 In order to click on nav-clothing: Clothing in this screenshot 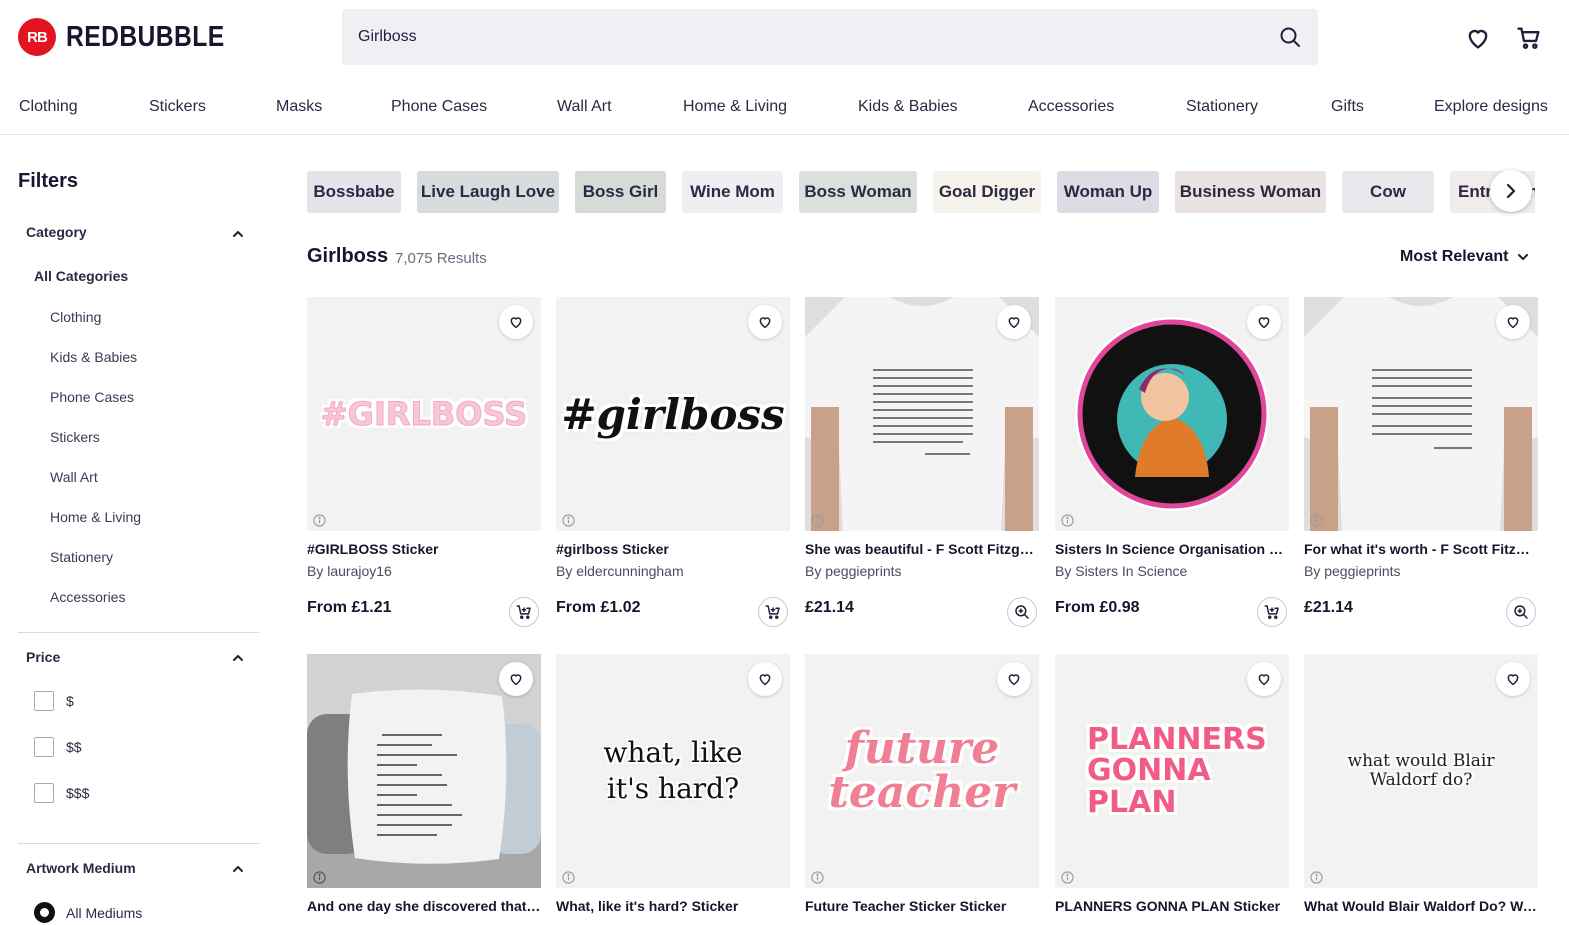, I will do `click(48, 107)`.